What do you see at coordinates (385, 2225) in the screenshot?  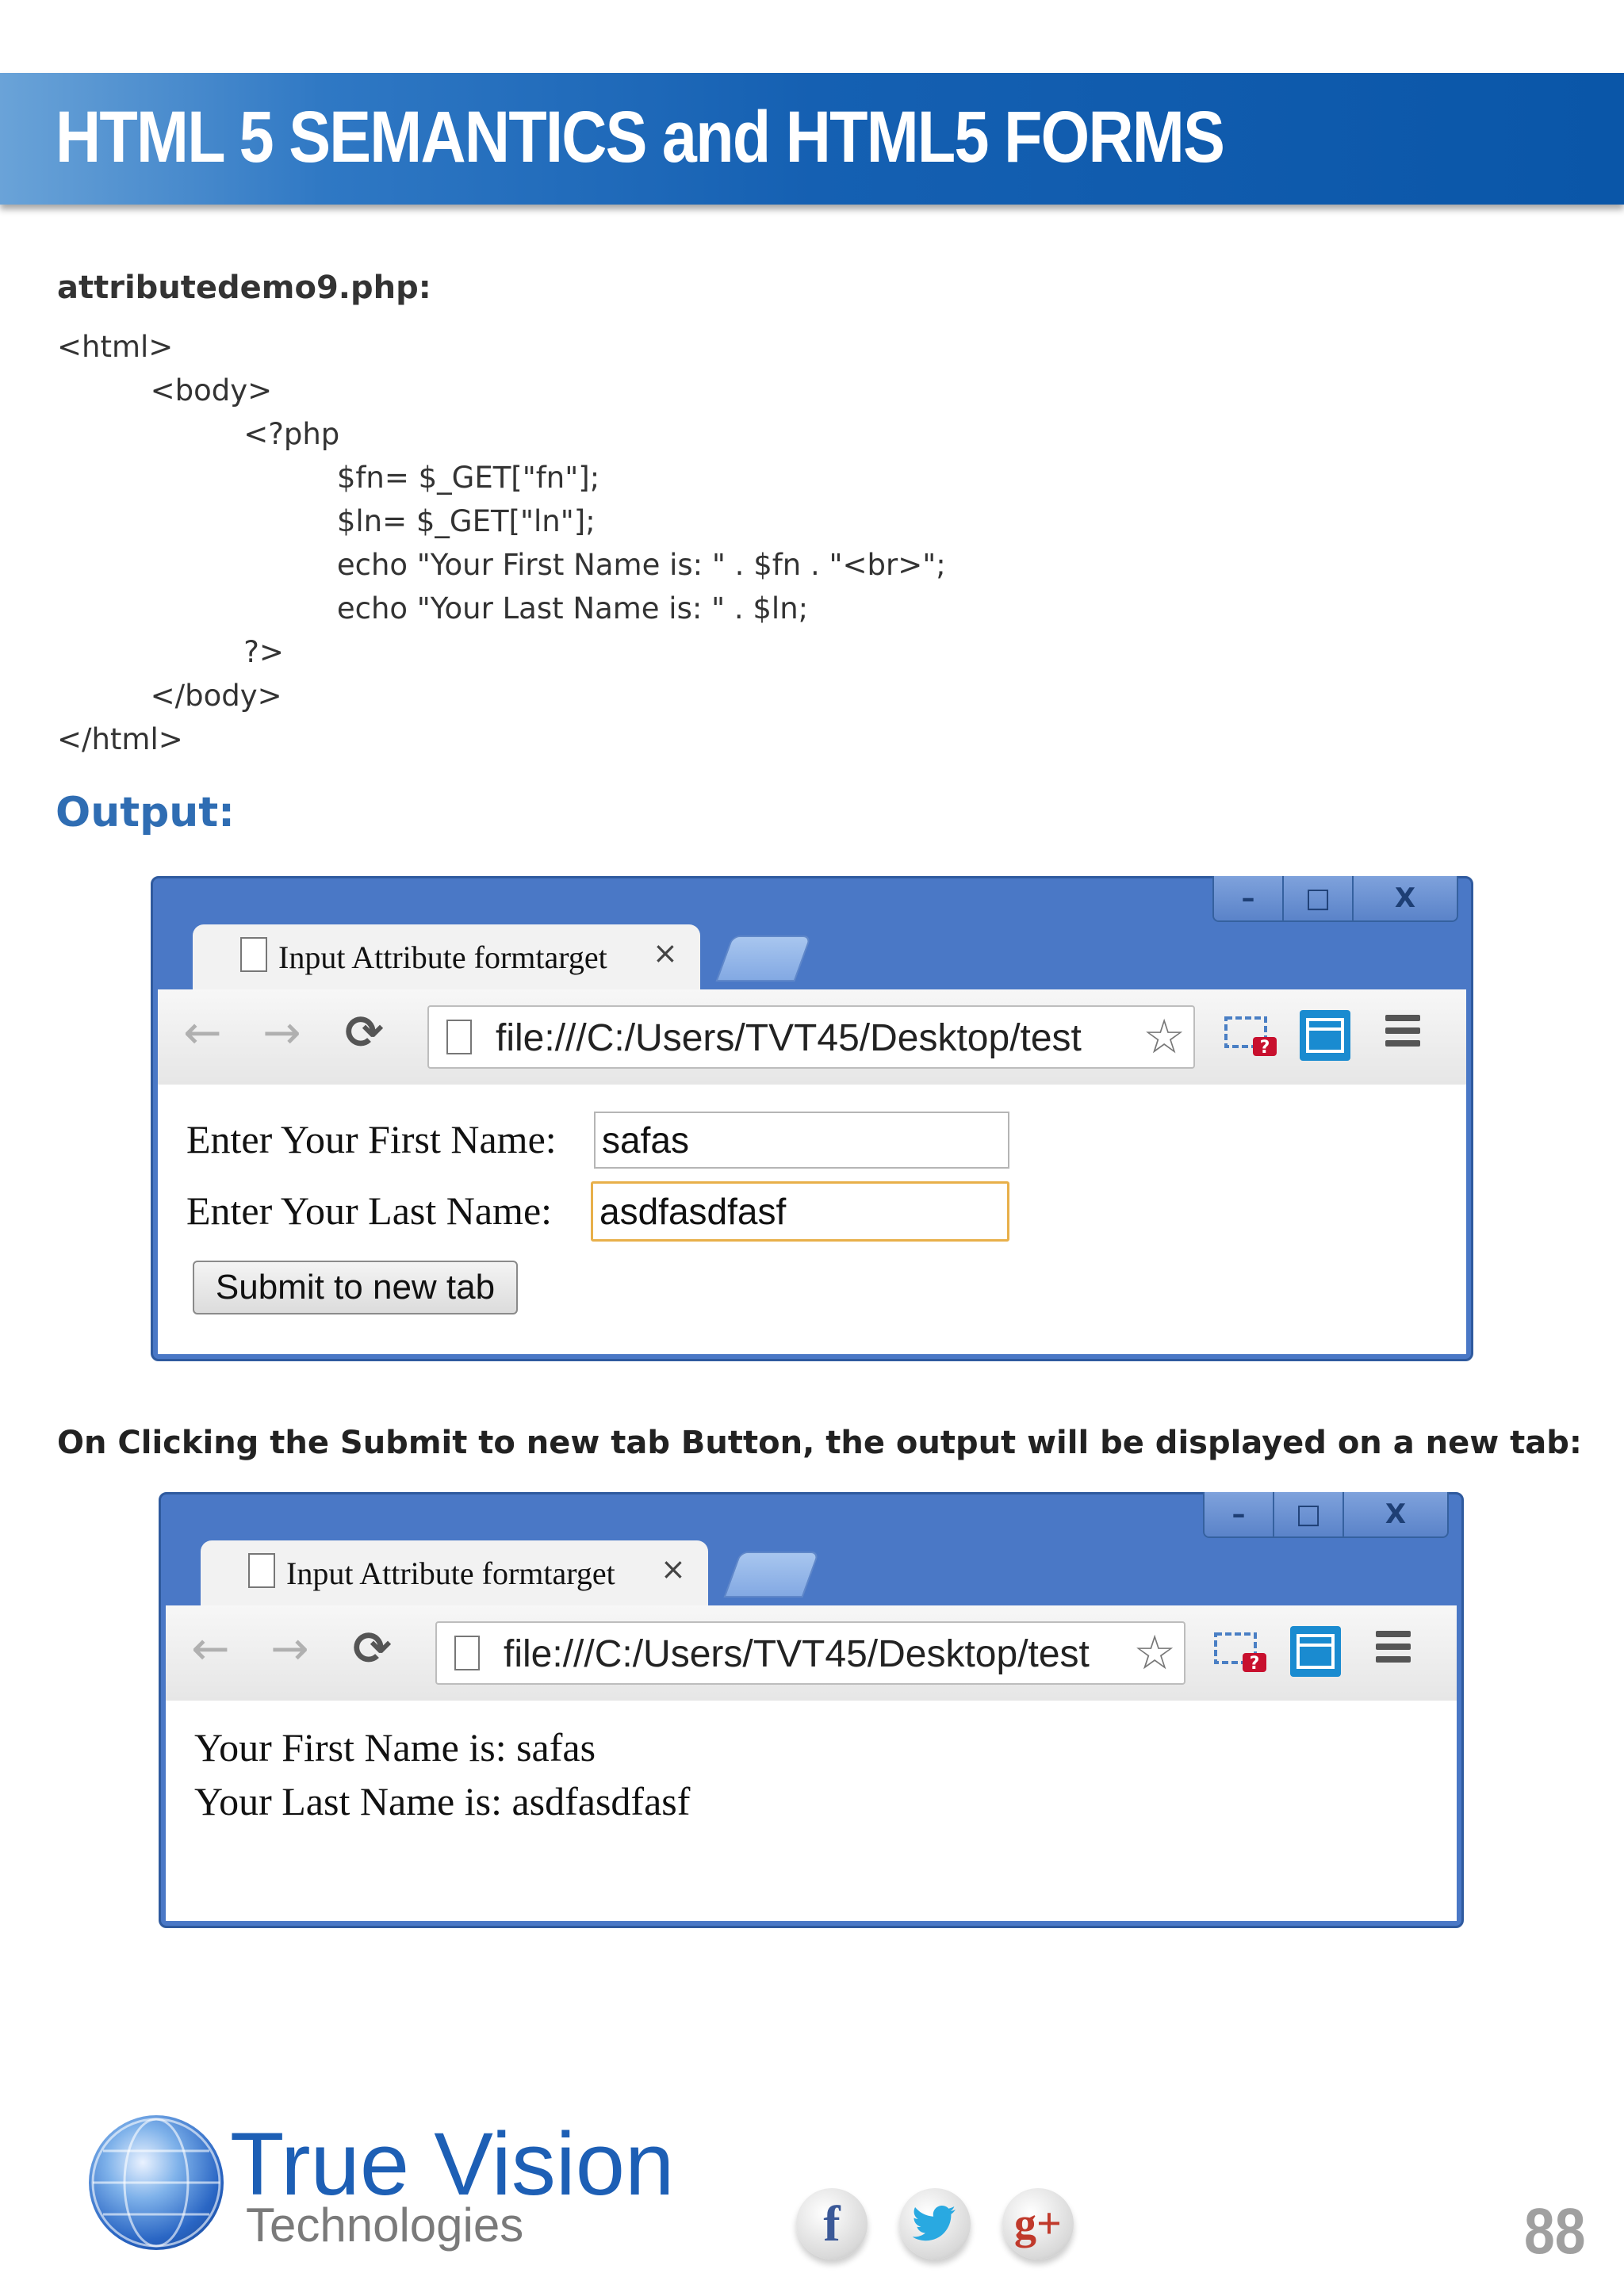 I see `logo-subtitle: Technologies` at bounding box center [385, 2225].